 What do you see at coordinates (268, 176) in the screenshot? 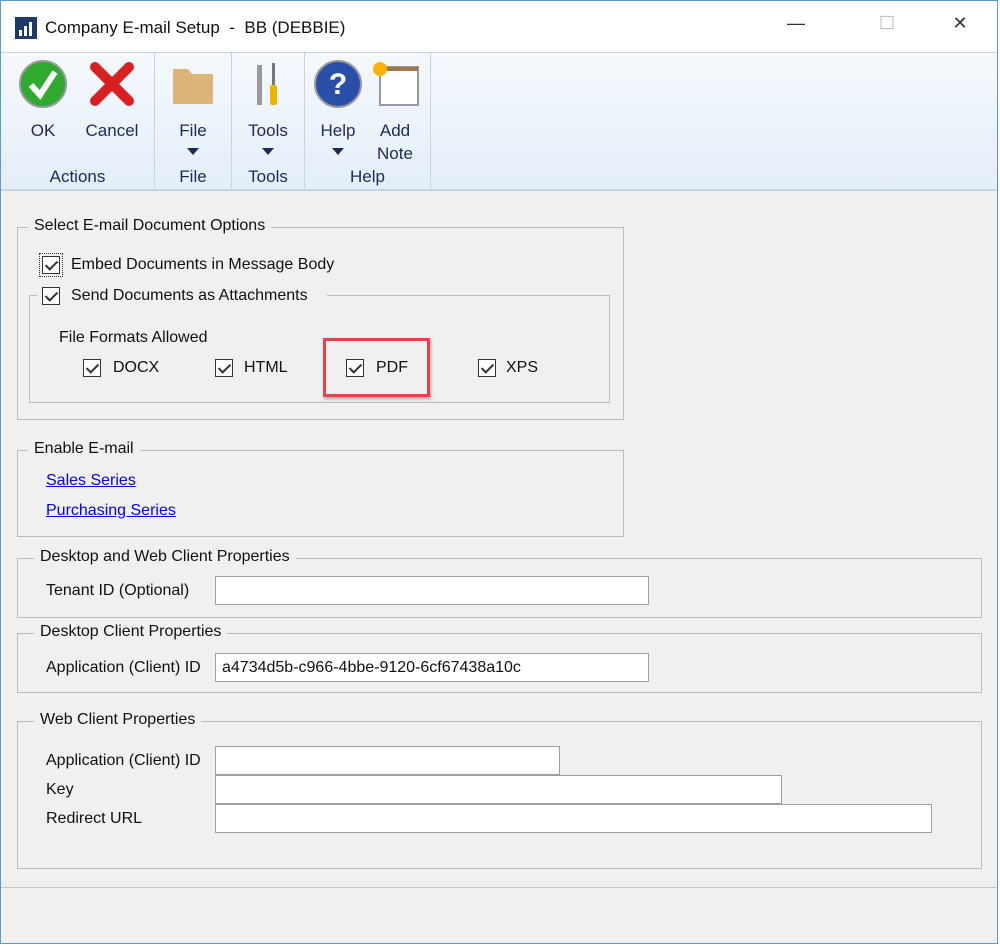
I see `group-label-tools: Tools` at bounding box center [268, 176].